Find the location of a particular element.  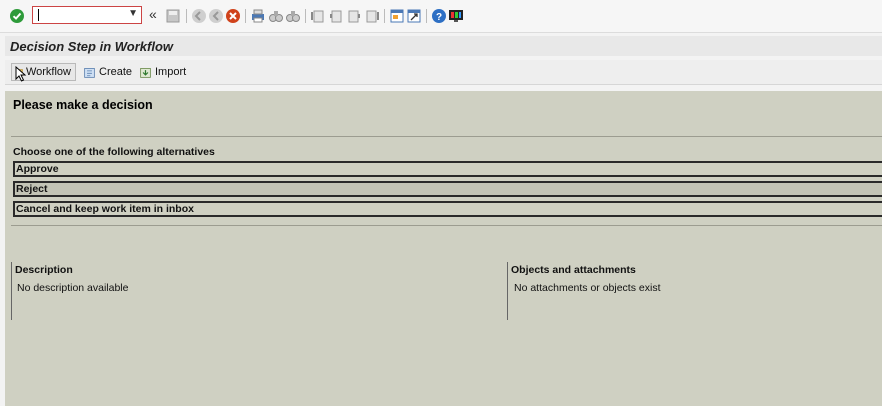

help-icon: ? is located at coordinates (439, 16).